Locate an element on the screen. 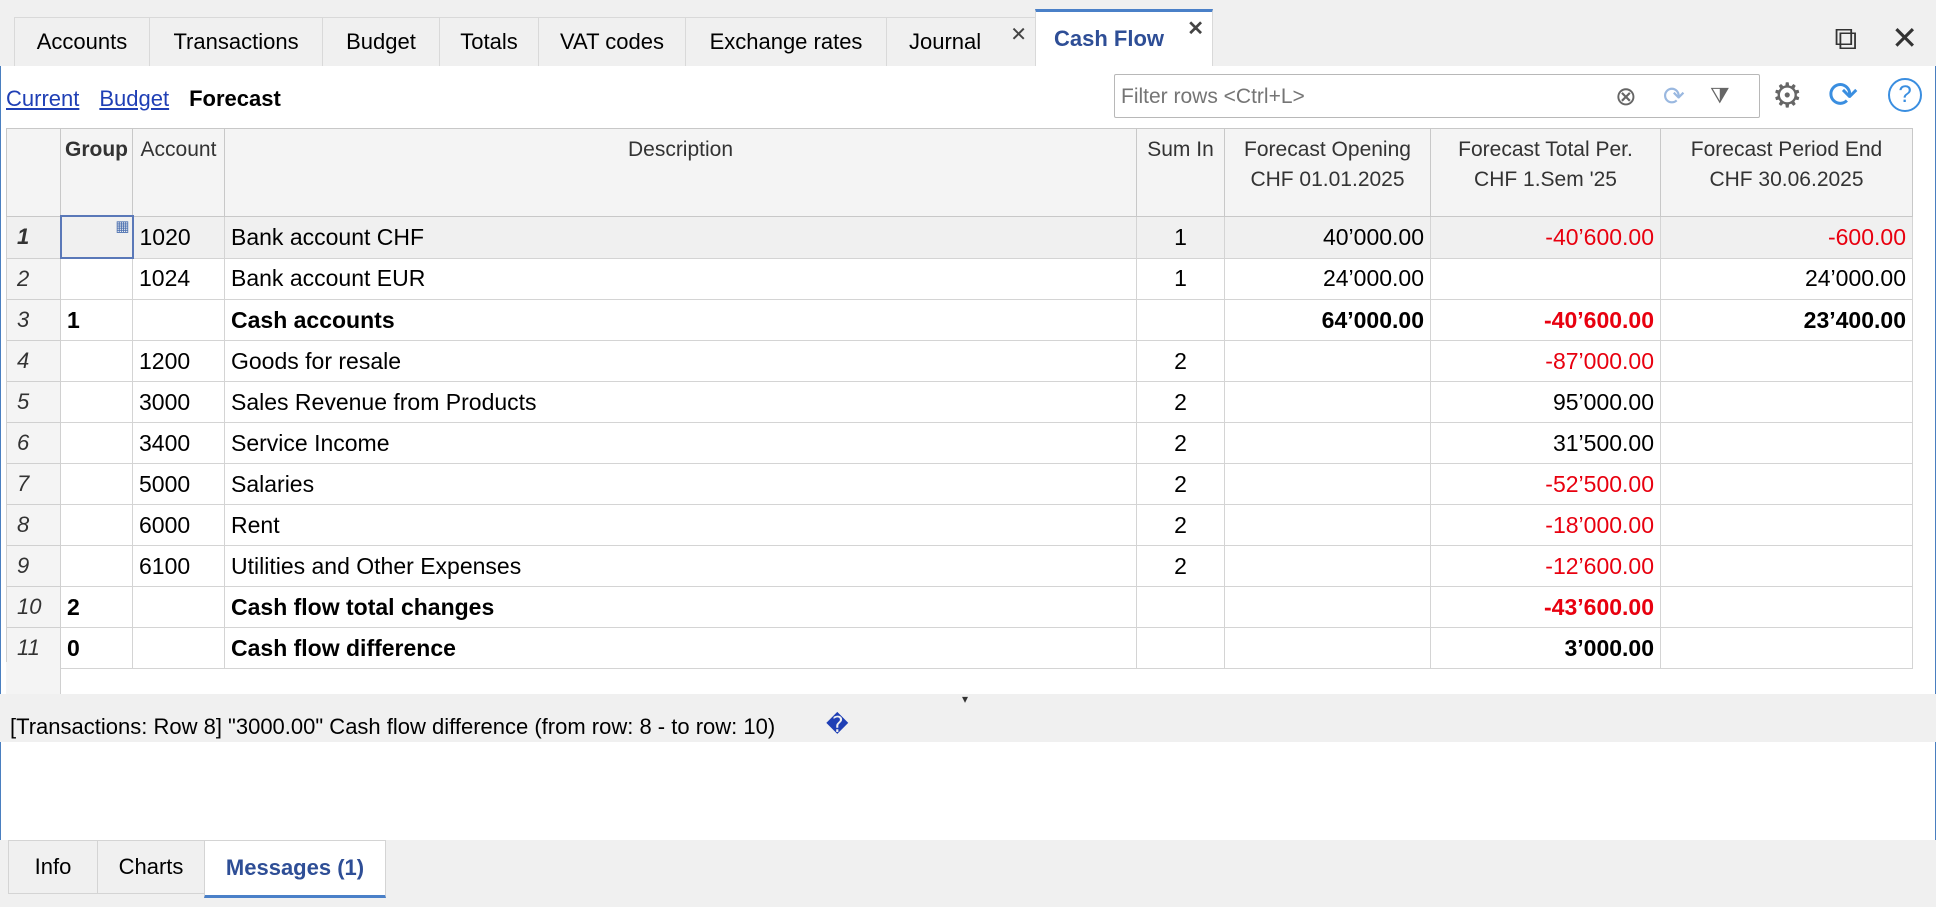 The image size is (1936, 907). tab-cash-flow: Cash Flow ✕ is located at coordinates (1124, 37).